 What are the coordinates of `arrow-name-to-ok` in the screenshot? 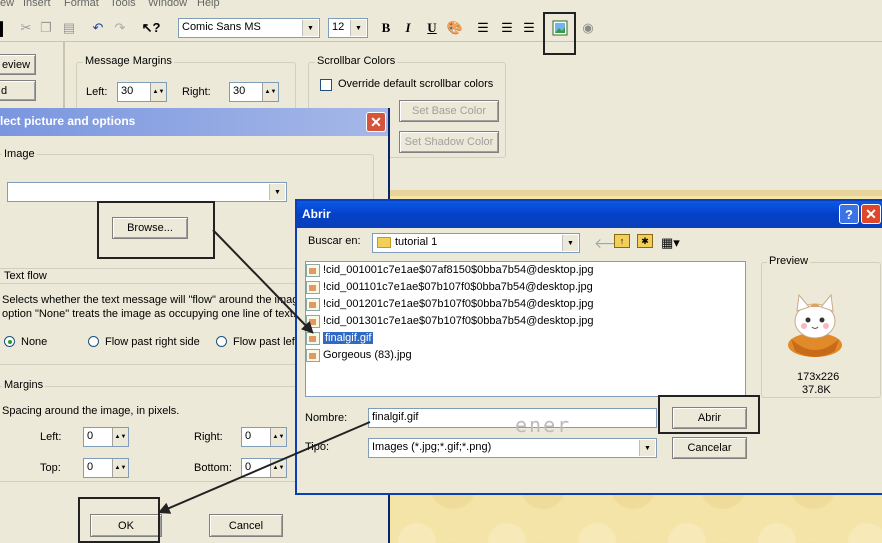 It's located at (264, 467).